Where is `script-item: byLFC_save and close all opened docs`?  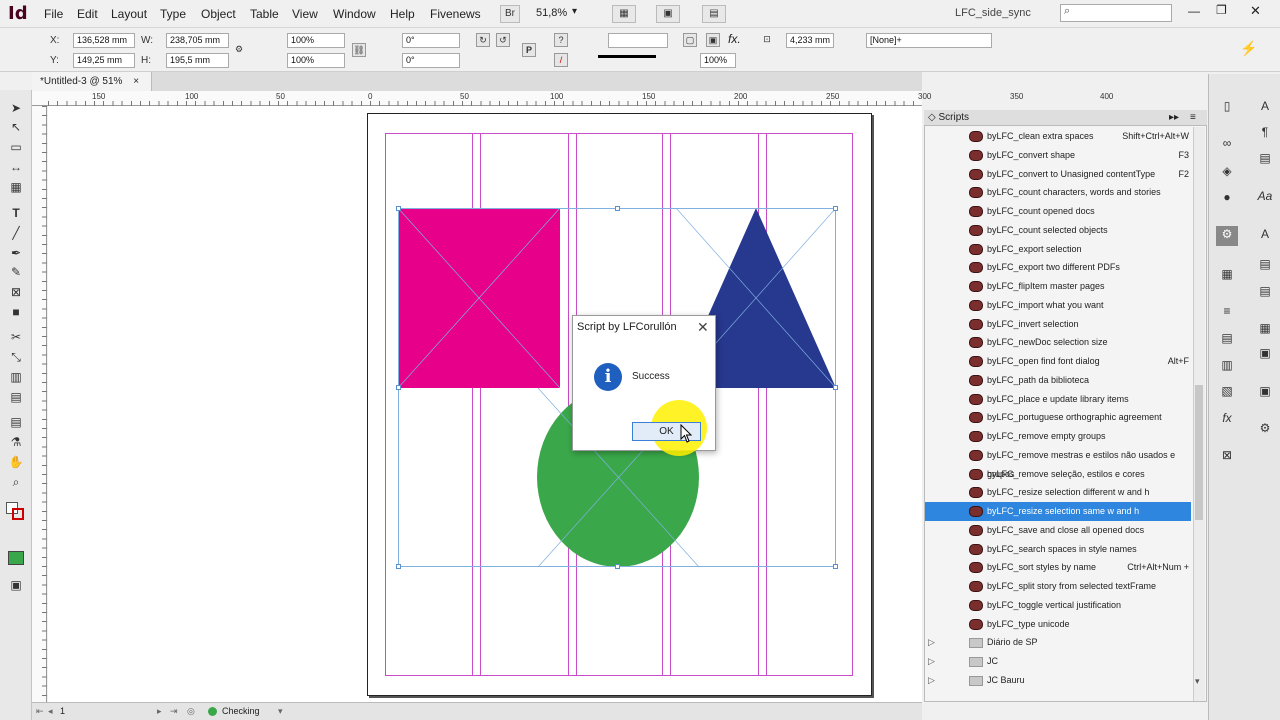
script-item: byLFC_save and close all opened docs is located at coordinates (1058, 530).